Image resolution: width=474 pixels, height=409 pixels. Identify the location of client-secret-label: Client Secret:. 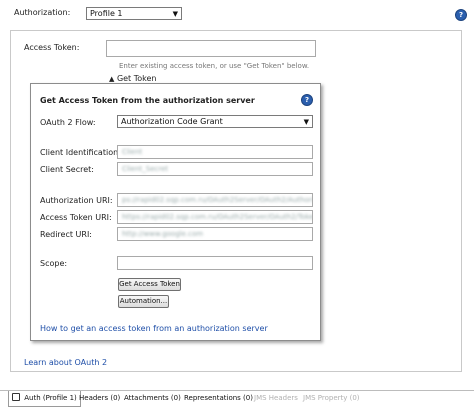
(67, 169).